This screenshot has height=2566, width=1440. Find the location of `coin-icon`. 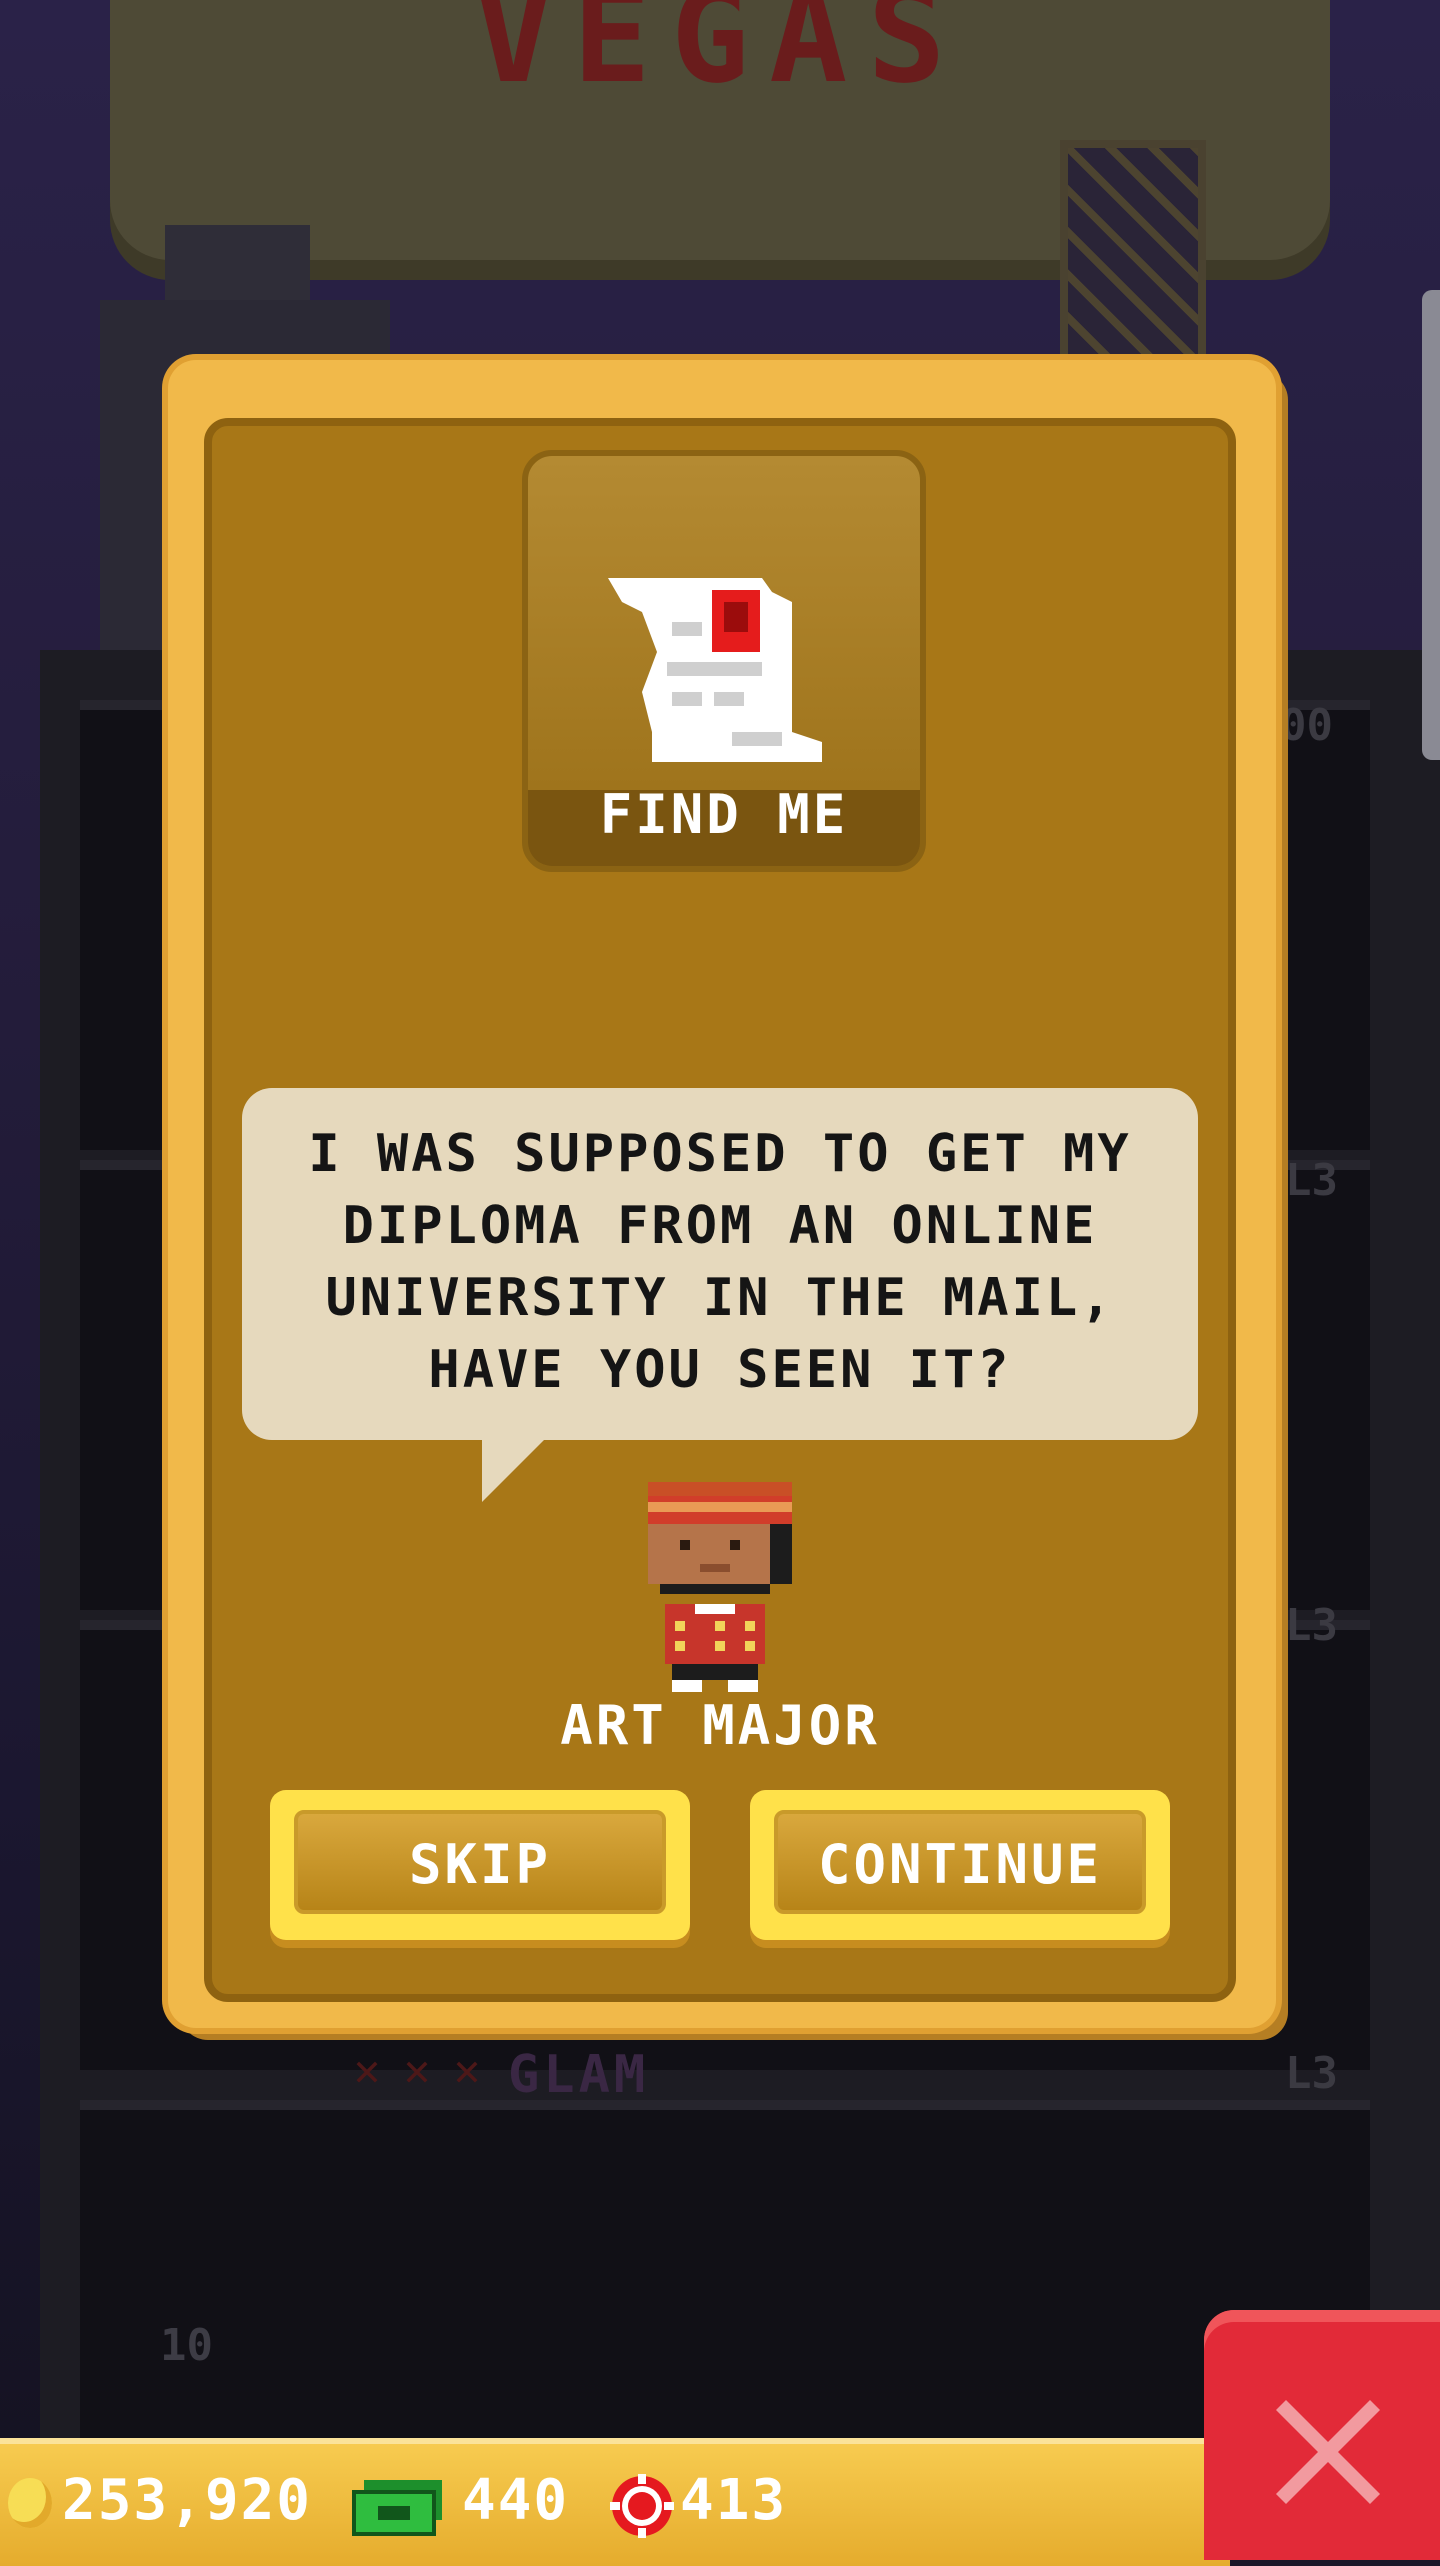

coin-icon is located at coordinates (30, 2503).